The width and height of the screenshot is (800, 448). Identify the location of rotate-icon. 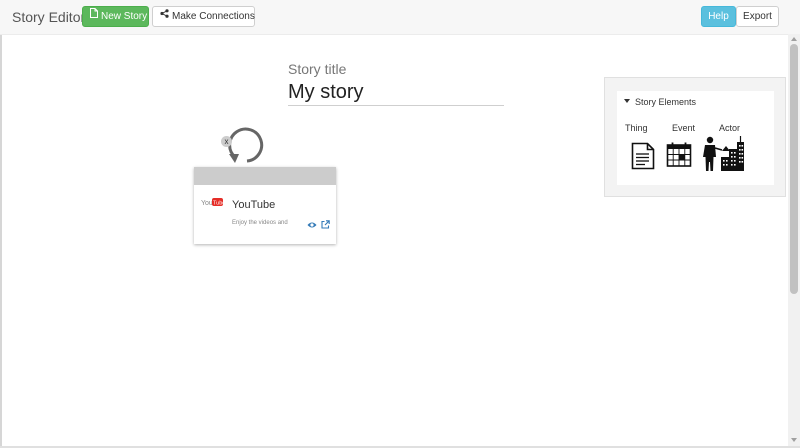
(242, 147).